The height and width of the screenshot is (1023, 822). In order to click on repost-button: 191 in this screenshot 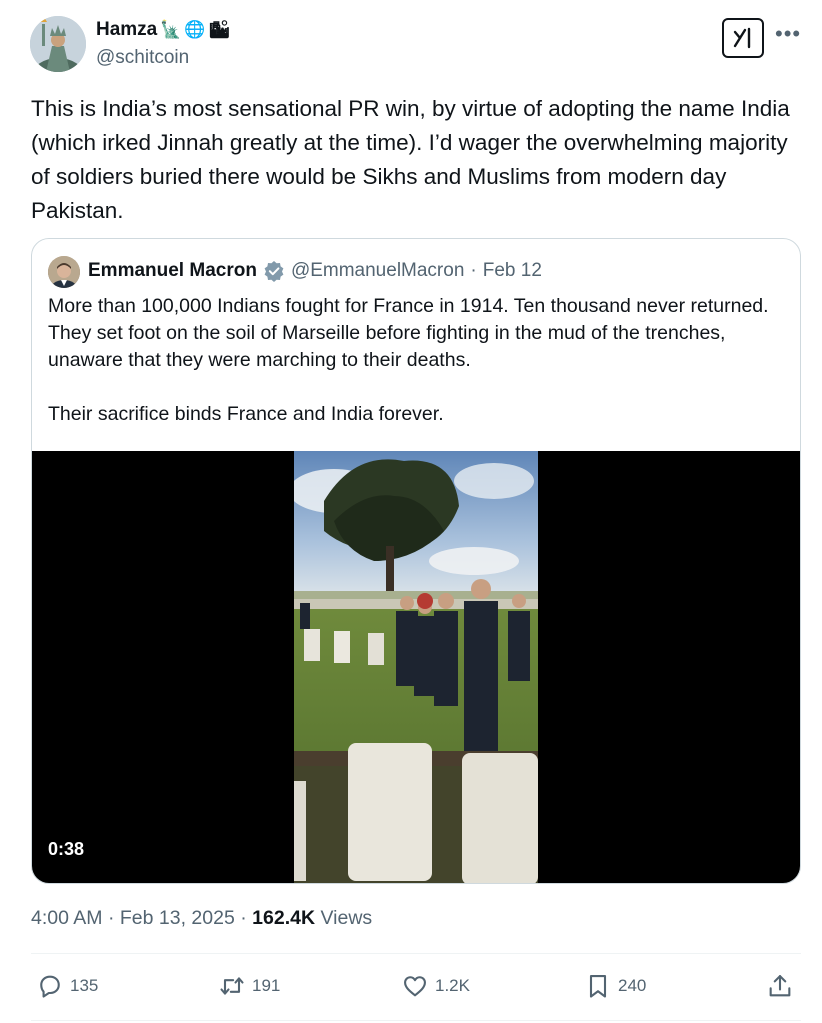, I will do `click(249, 986)`.